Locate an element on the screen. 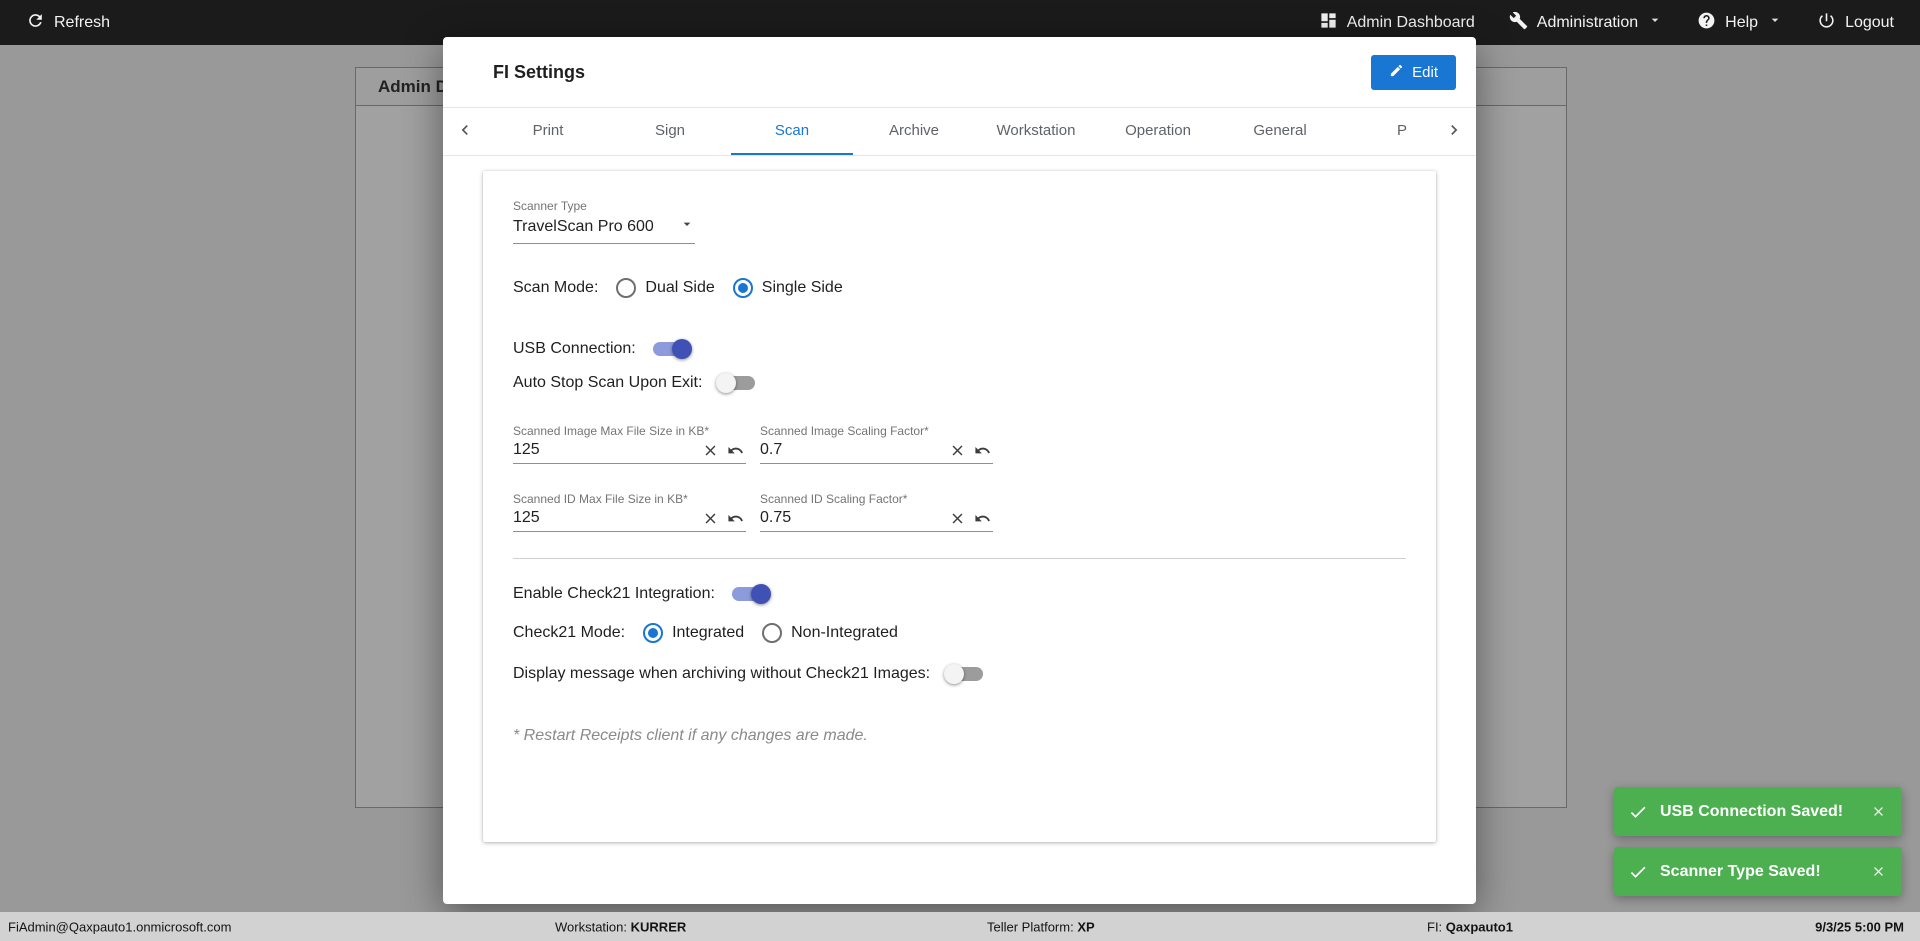 The height and width of the screenshot is (941, 1920). tab-general: General is located at coordinates (1280, 131).